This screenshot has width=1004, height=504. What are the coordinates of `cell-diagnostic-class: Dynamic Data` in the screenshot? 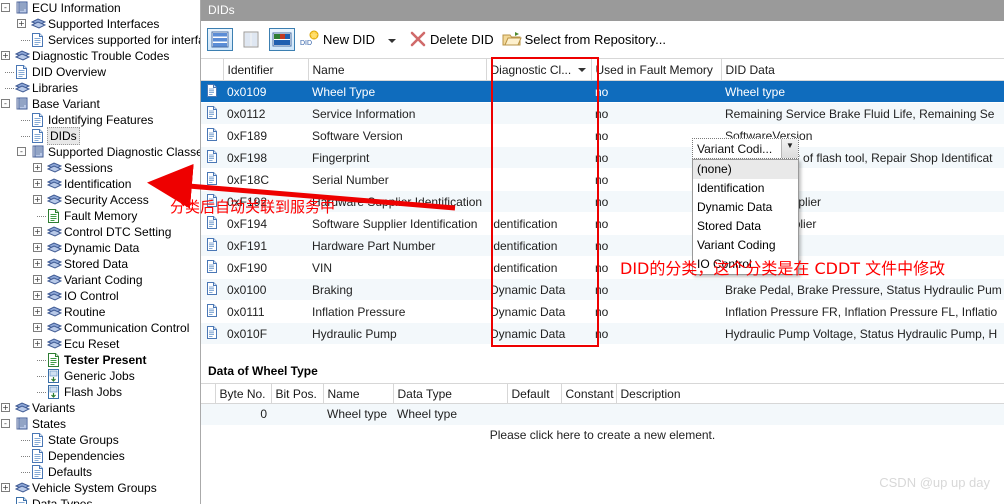 It's located at (538, 289).